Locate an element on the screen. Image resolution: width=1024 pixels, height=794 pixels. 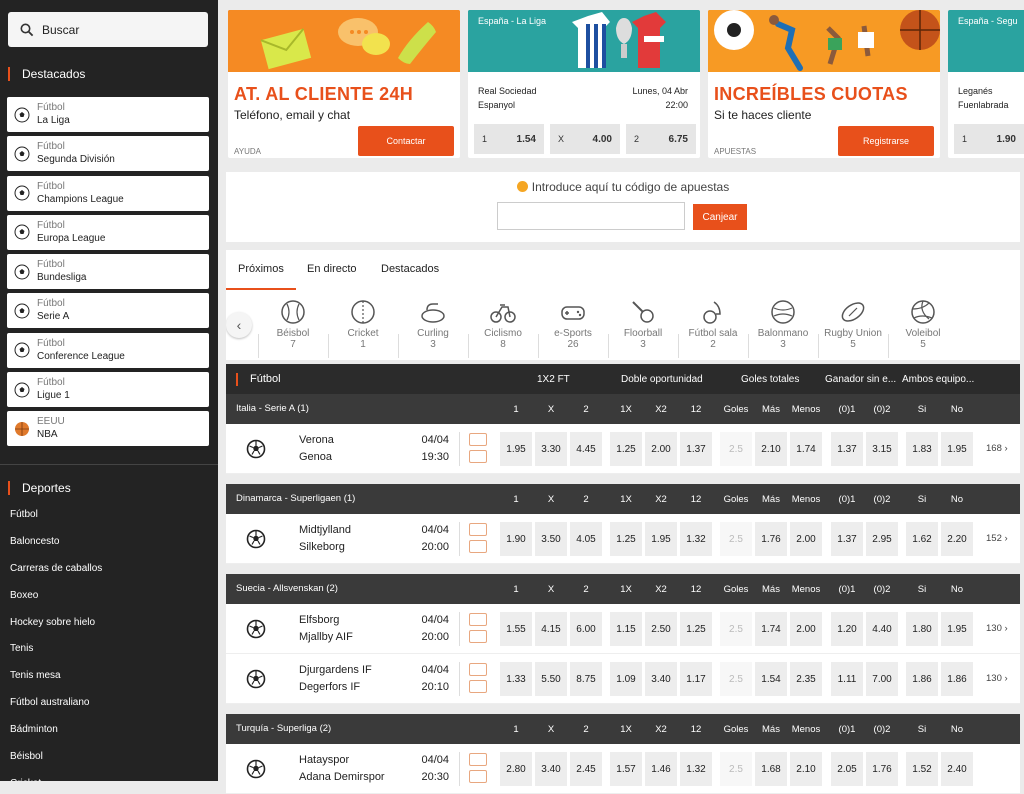
odd-button: 3.40 is located at coordinates (661, 679).